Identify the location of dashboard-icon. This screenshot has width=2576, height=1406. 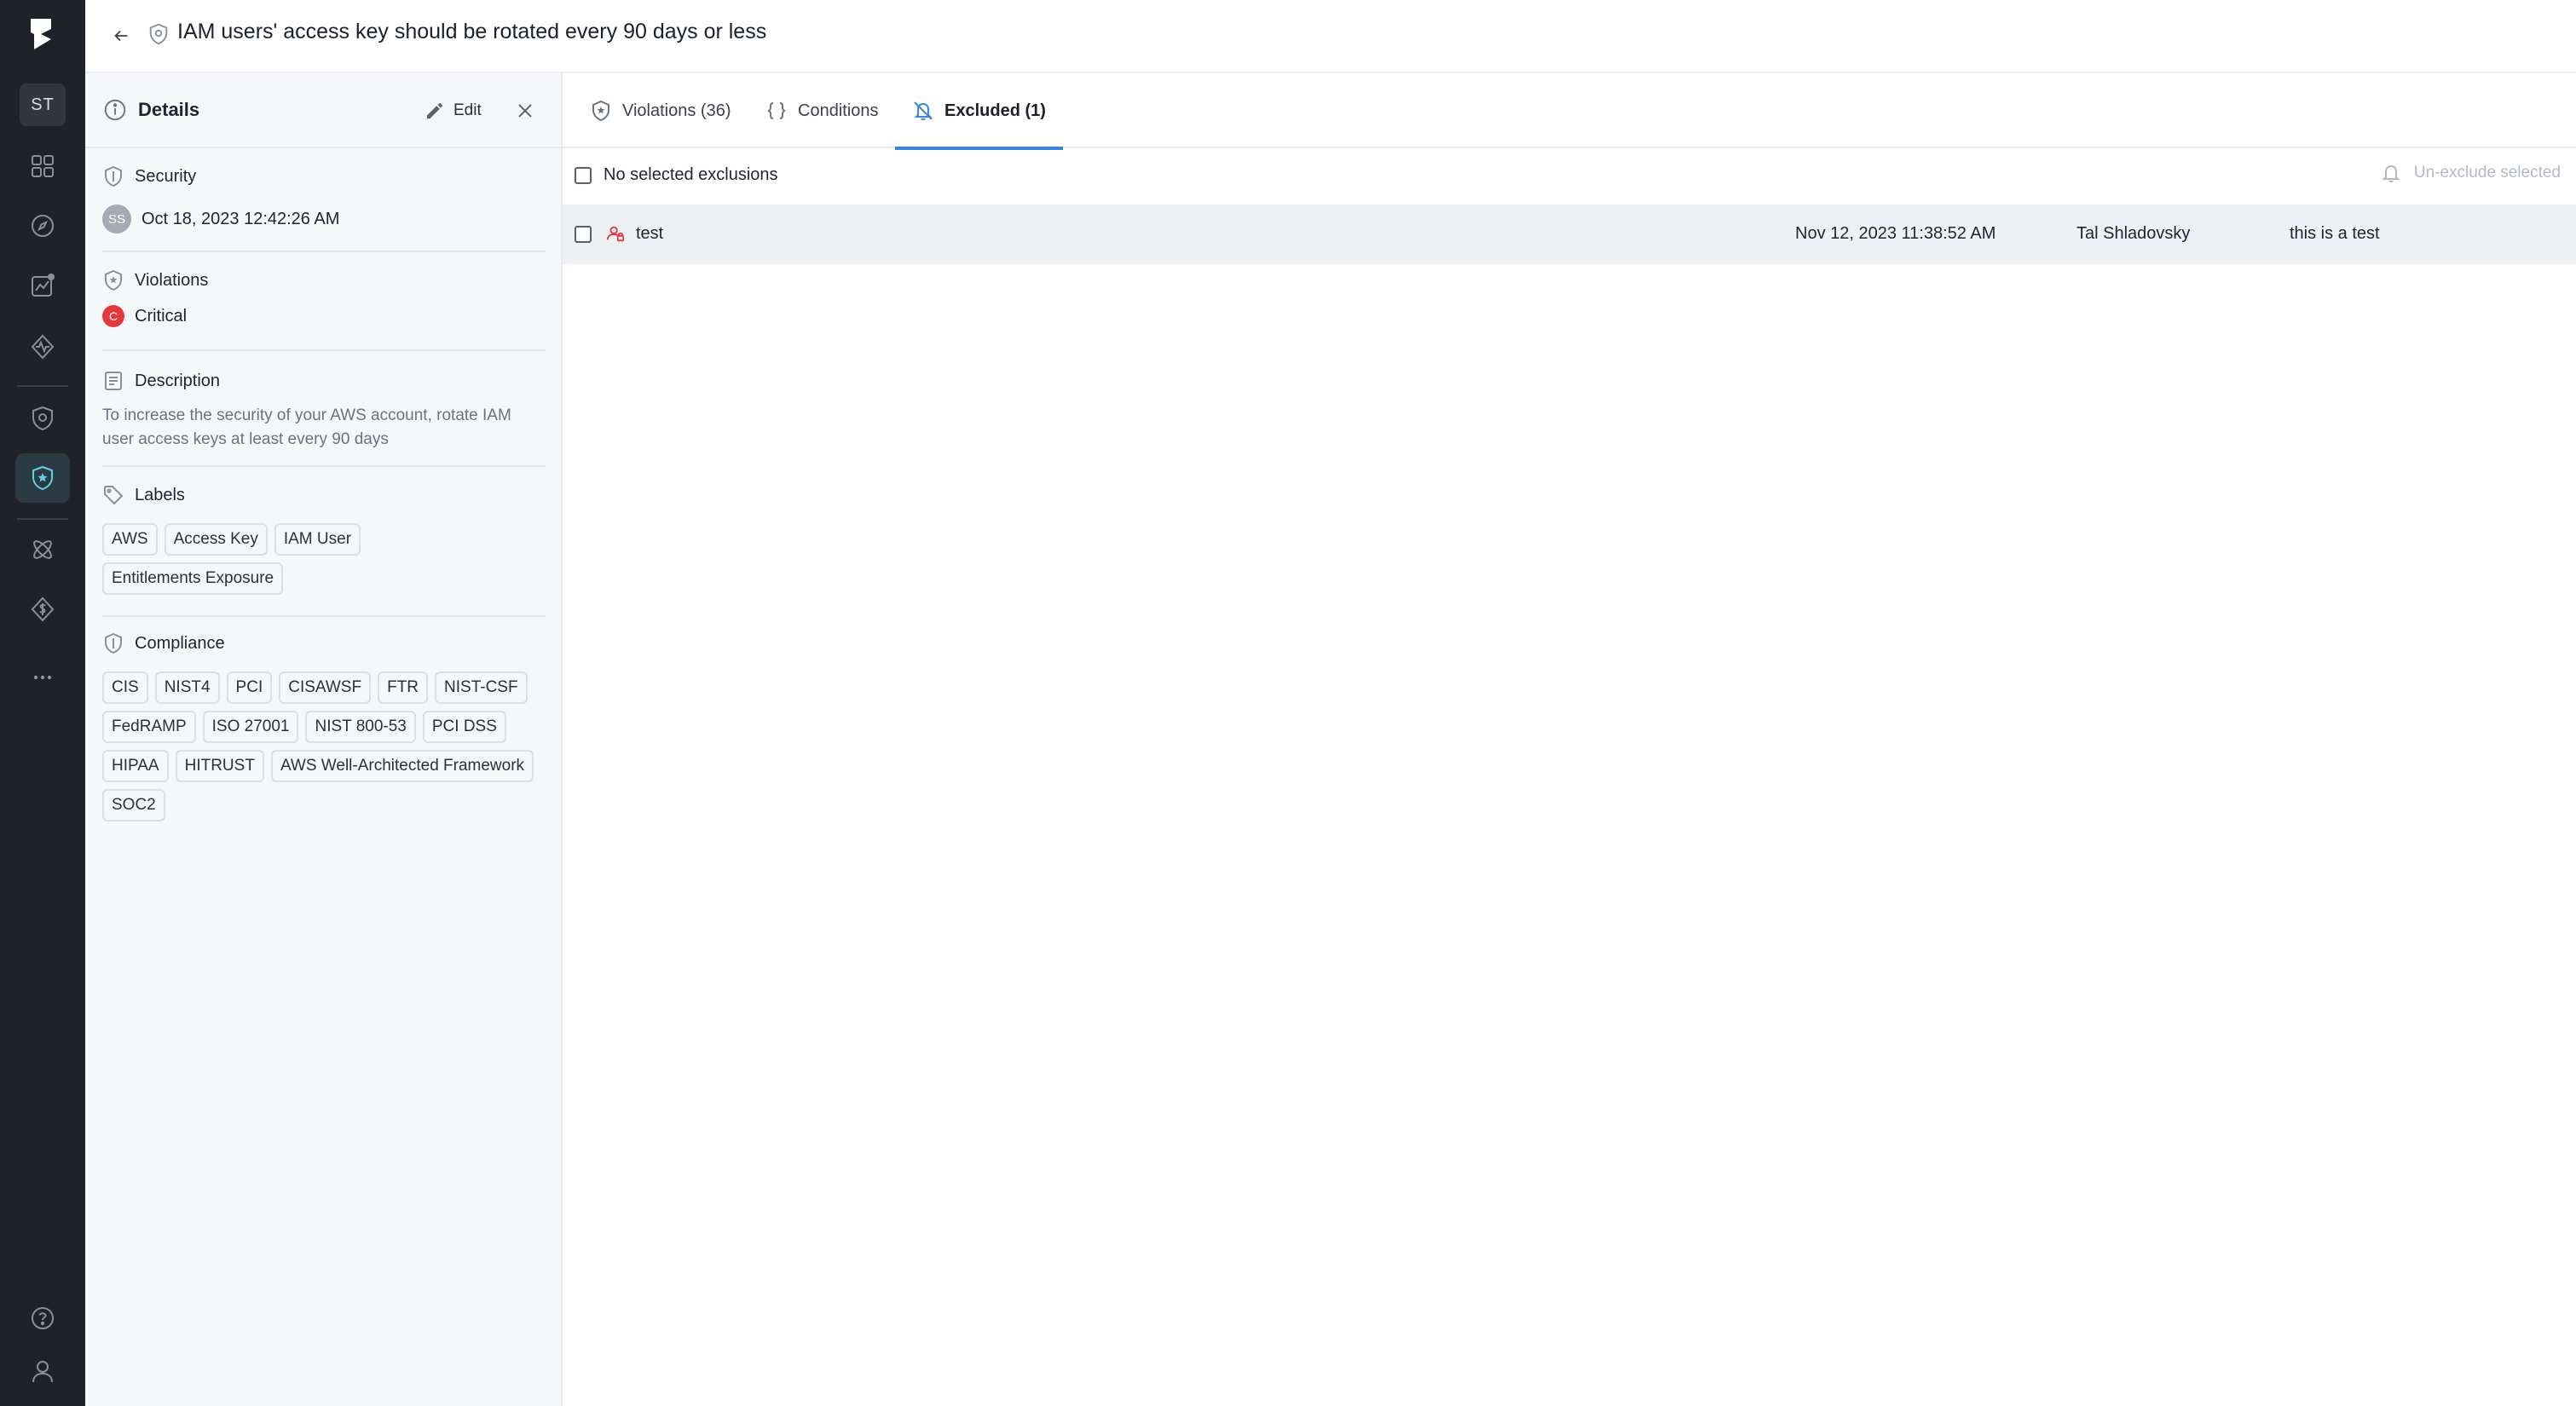
(42, 166).